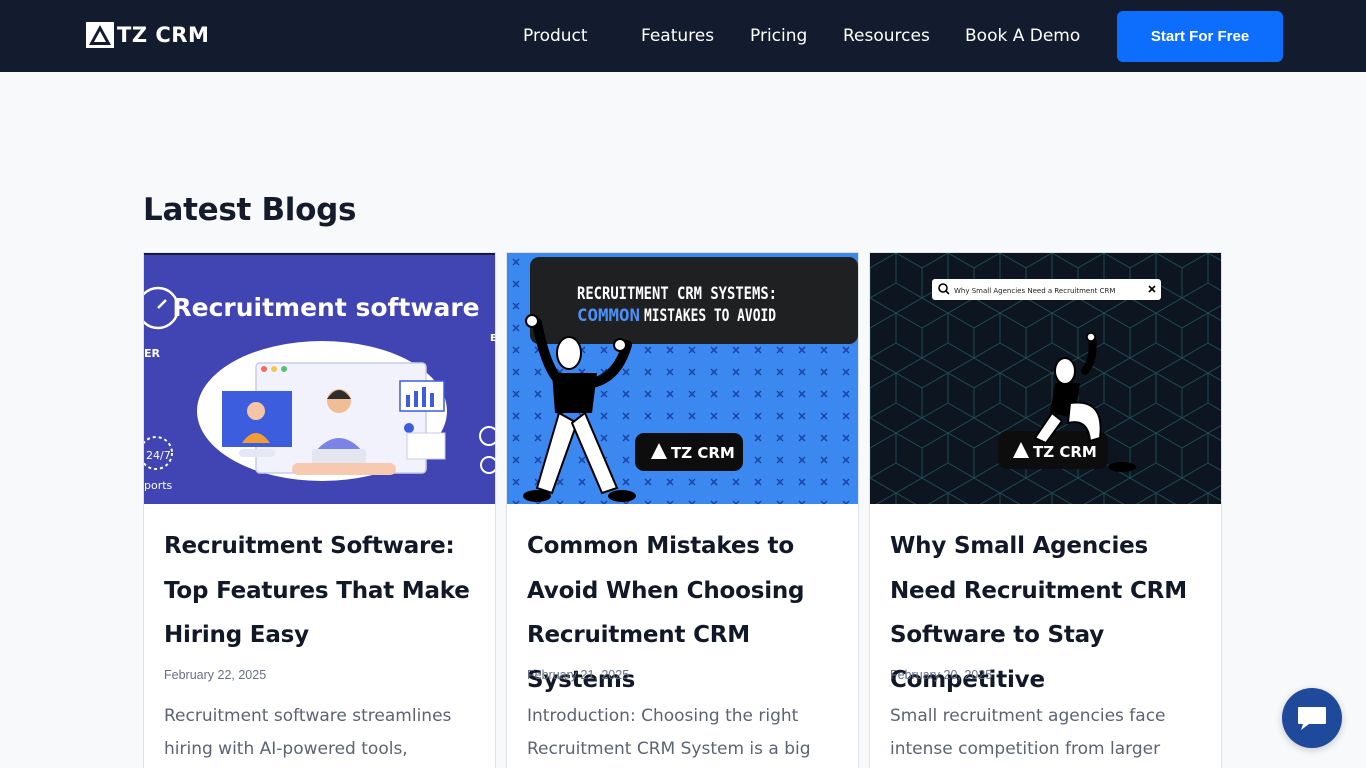  I want to click on chat-bubble-icon, so click(1312, 718).